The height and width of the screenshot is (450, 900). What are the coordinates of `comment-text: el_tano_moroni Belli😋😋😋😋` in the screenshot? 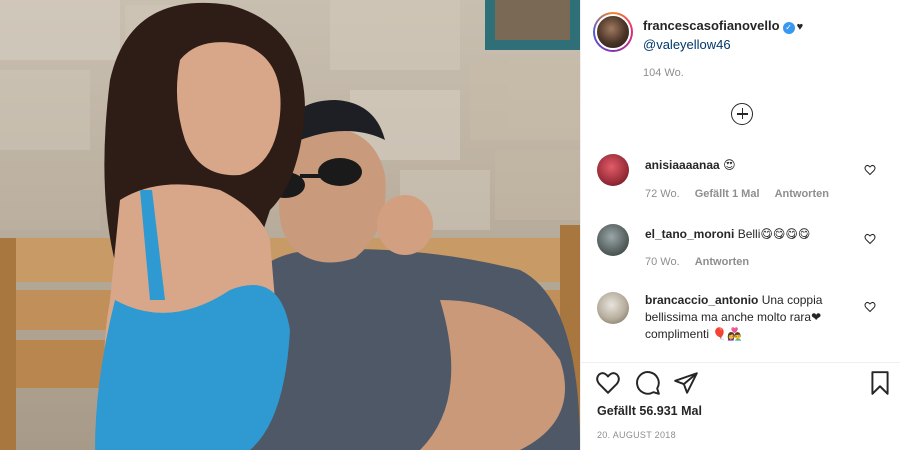 It's located at (750, 234).